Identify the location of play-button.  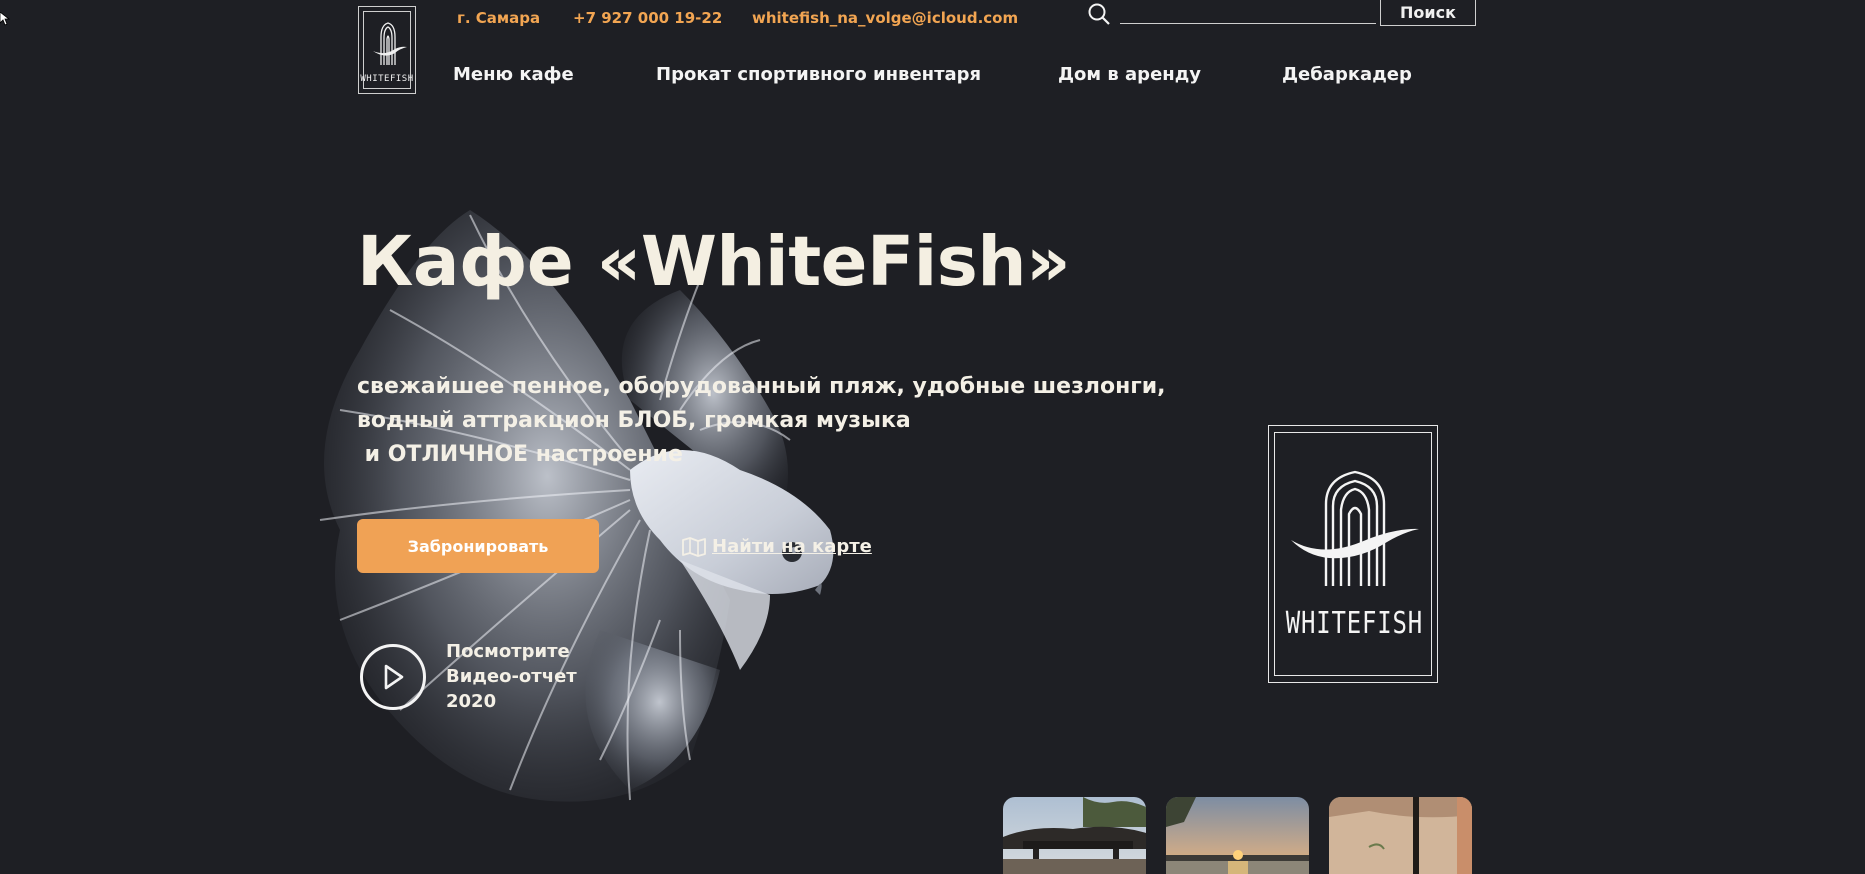
(393, 676).